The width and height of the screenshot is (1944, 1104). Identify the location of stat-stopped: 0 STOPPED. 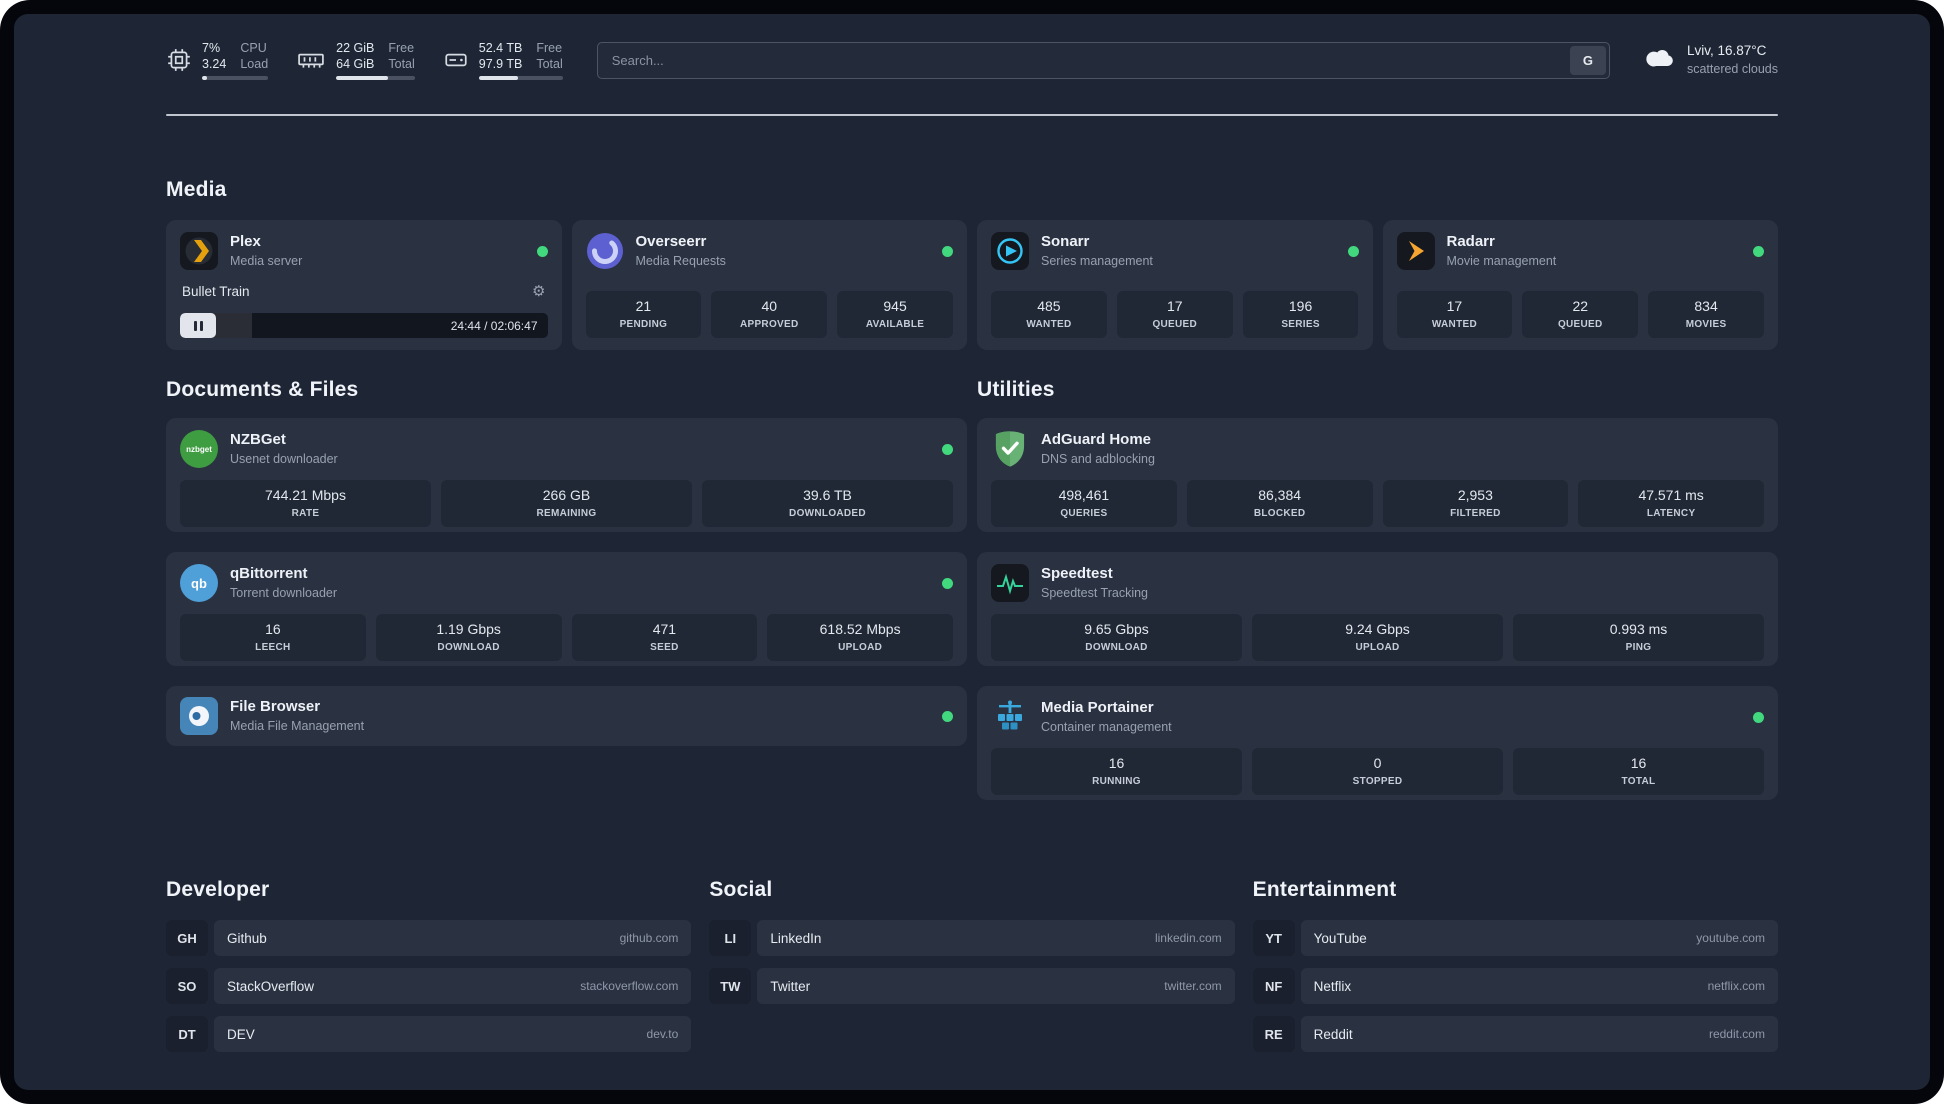
(1377, 772).